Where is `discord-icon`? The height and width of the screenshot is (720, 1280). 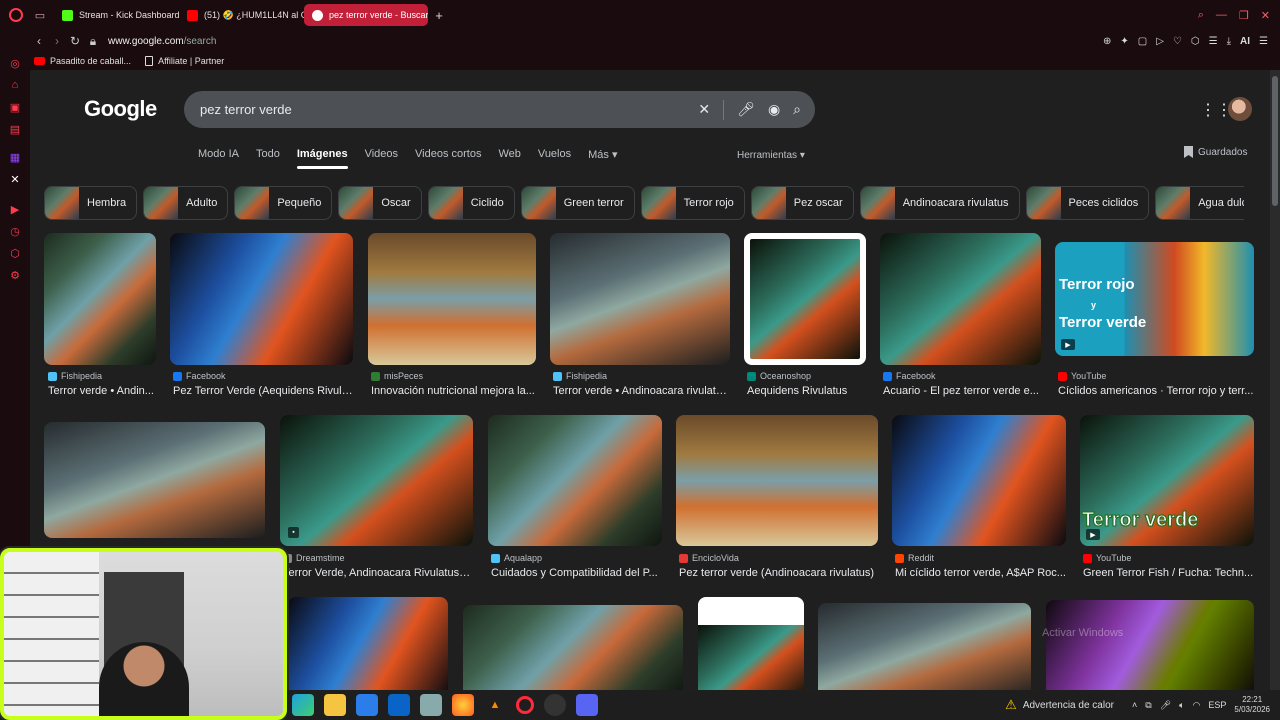 discord-icon is located at coordinates (587, 705).